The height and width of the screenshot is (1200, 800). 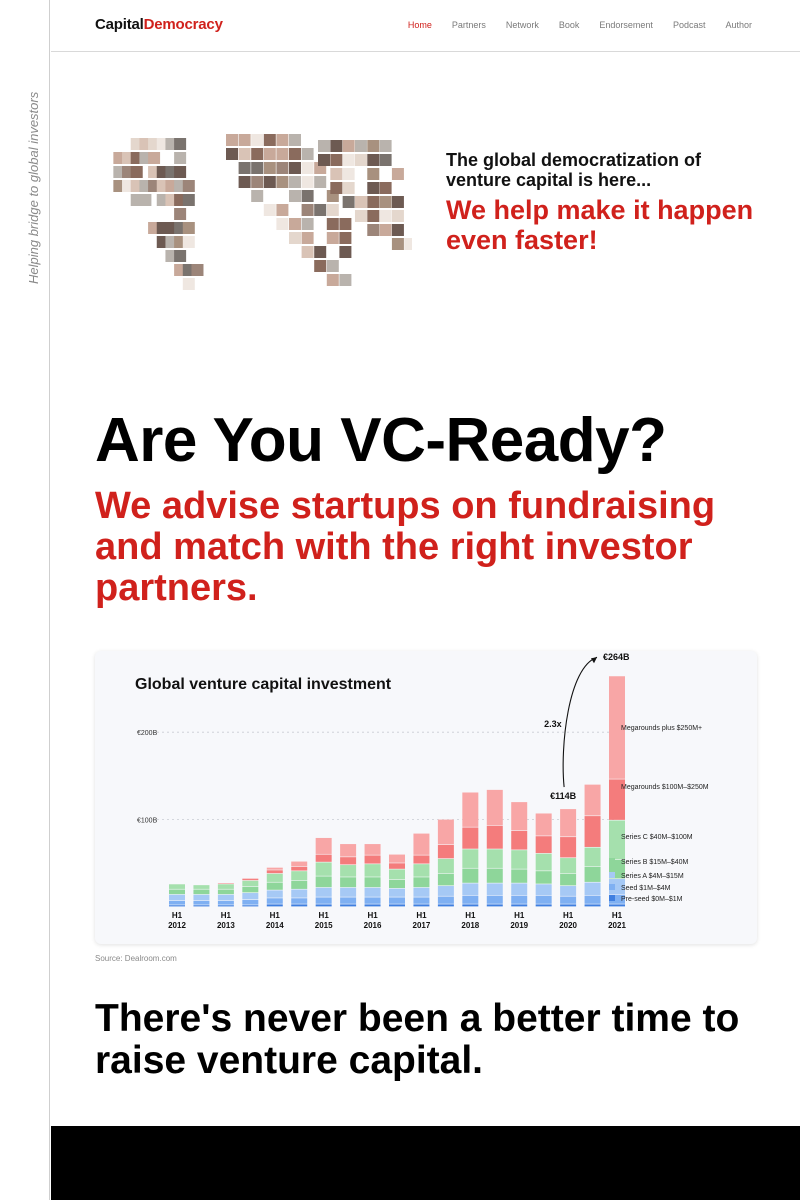 I want to click on annotation-growth: 2.3x, so click(x=553, y=724).